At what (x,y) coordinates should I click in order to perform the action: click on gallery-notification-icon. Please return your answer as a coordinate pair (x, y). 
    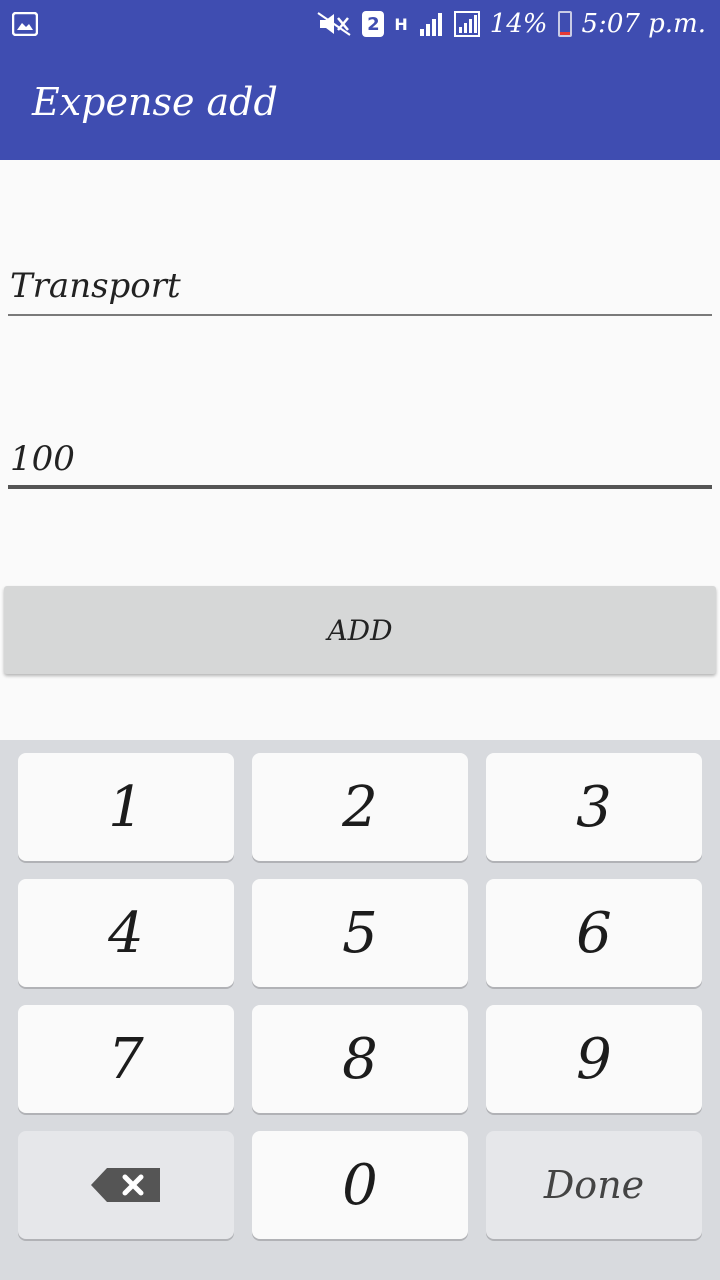
    Looking at the image, I should click on (25, 24).